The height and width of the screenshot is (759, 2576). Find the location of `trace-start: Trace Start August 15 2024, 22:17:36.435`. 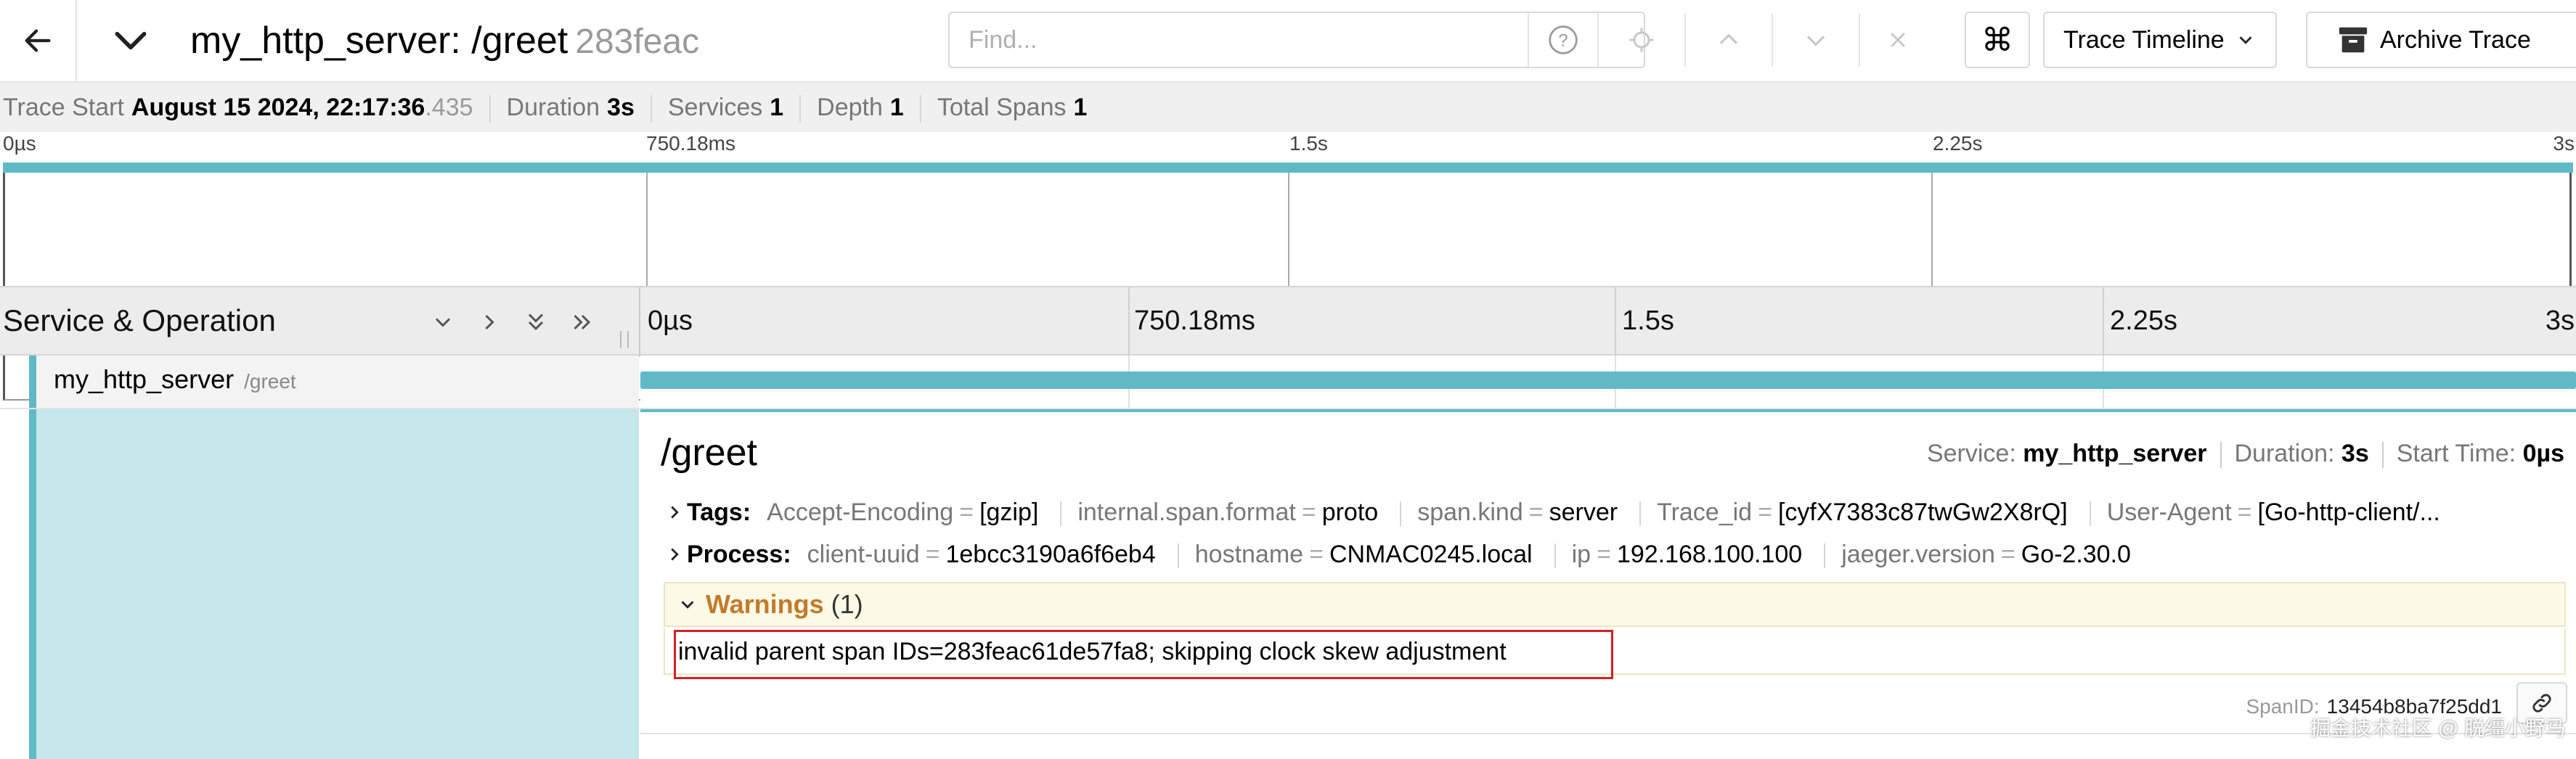

trace-start: Trace Start August 15 2024, 22:17:36.435 is located at coordinates (244, 107).